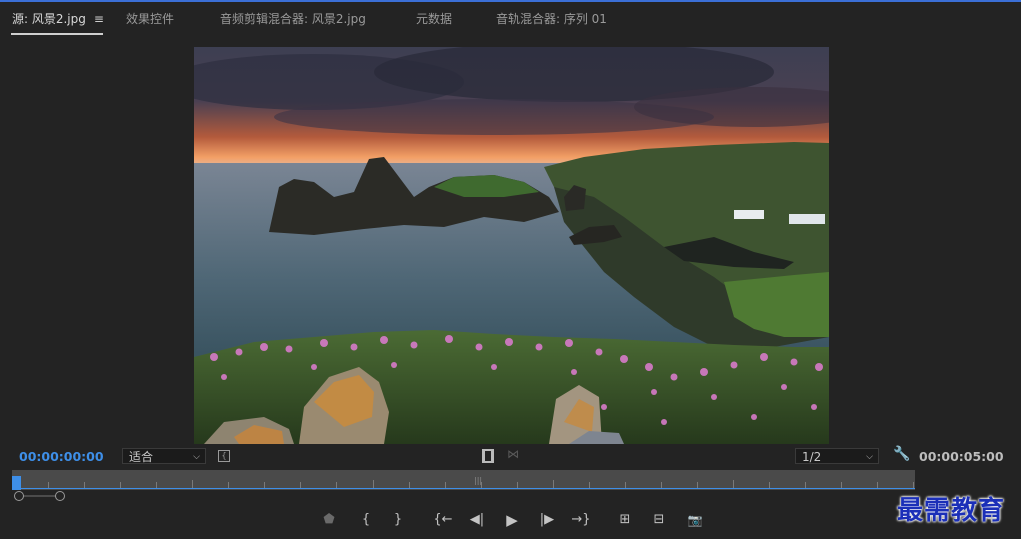 The image size is (1021, 539). Describe the element at coordinates (961, 456) in the screenshot. I see `duration-timecode: 00:00:05:00` at that location.